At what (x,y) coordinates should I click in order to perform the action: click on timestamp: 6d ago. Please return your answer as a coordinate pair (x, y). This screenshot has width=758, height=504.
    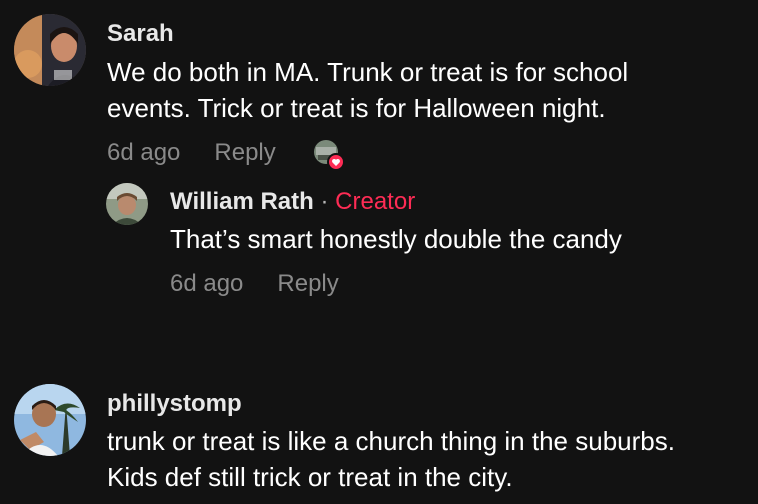
    Looking at the image, I should click on (144, 152).